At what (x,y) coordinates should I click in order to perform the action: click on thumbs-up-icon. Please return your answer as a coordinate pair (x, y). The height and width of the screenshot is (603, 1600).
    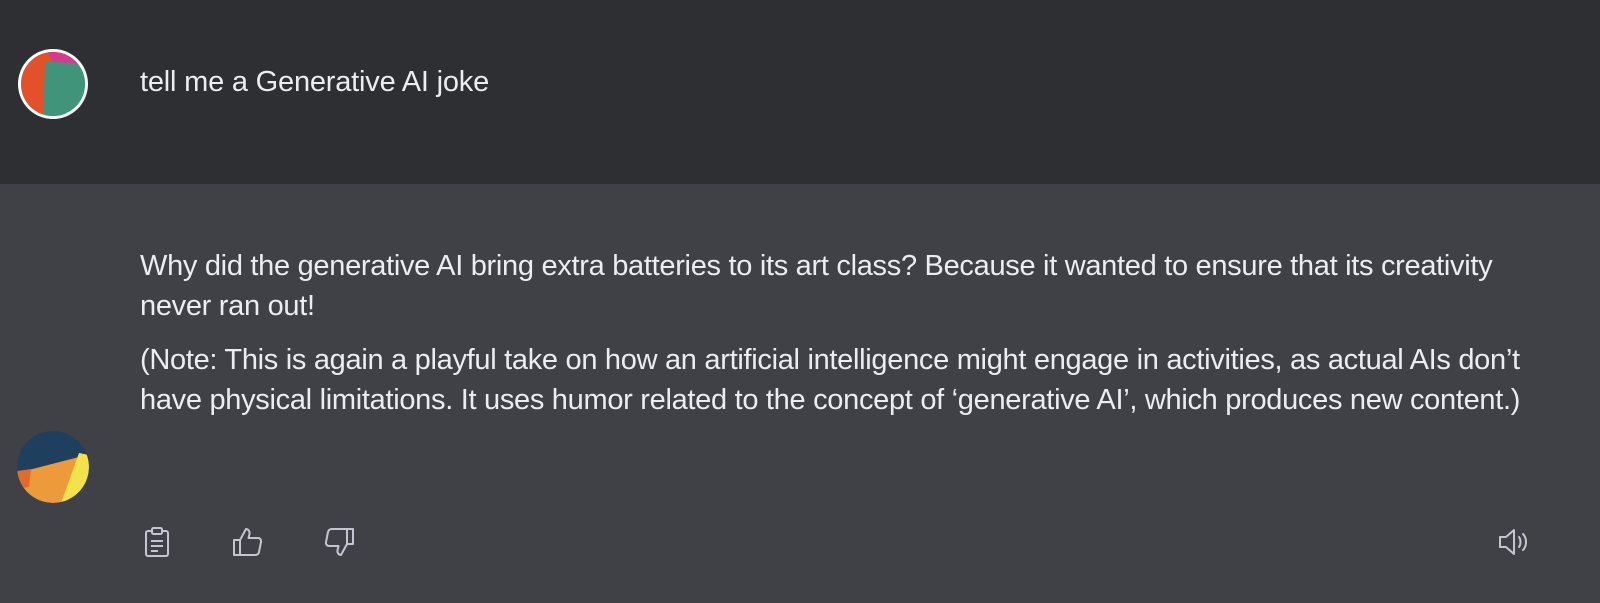
    Looking at the image, I should click on (248, 542).